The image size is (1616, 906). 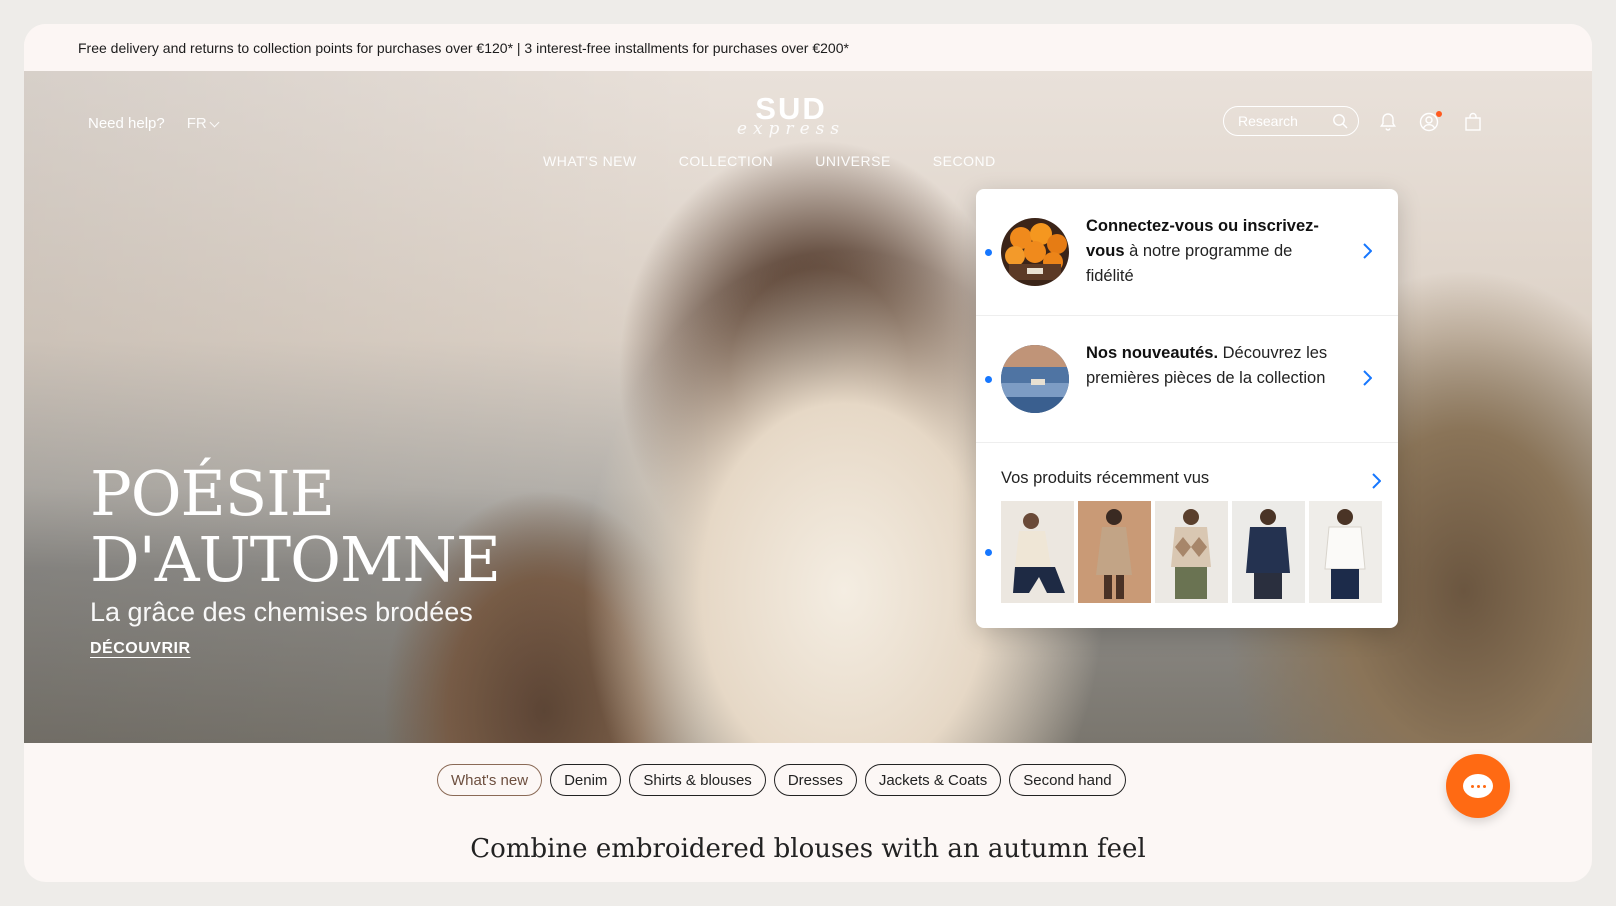 I want to click on hero-title: POÉSIE D'AUTOMNE, so click(x=295, y=526).